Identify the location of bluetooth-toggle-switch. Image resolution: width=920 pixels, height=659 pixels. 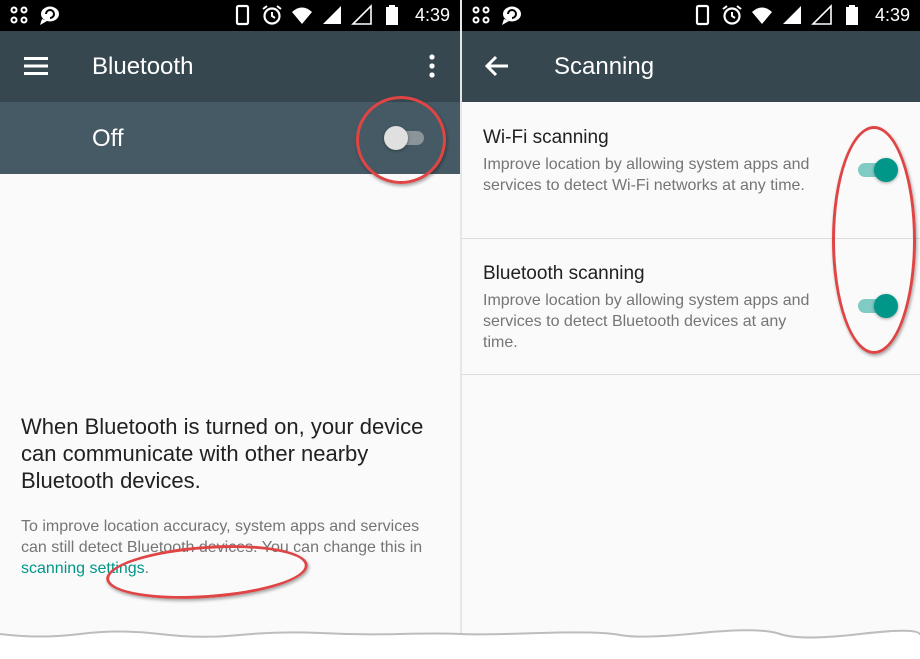
(406, 138).